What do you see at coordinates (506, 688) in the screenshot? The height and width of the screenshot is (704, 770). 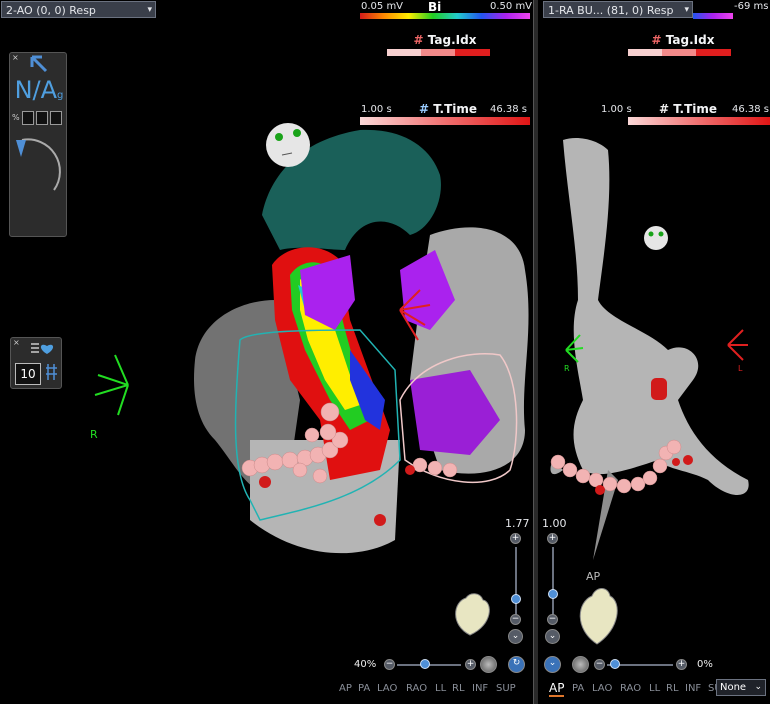 I see `view-sup-button: SUP` at bounding box center [506, 688].